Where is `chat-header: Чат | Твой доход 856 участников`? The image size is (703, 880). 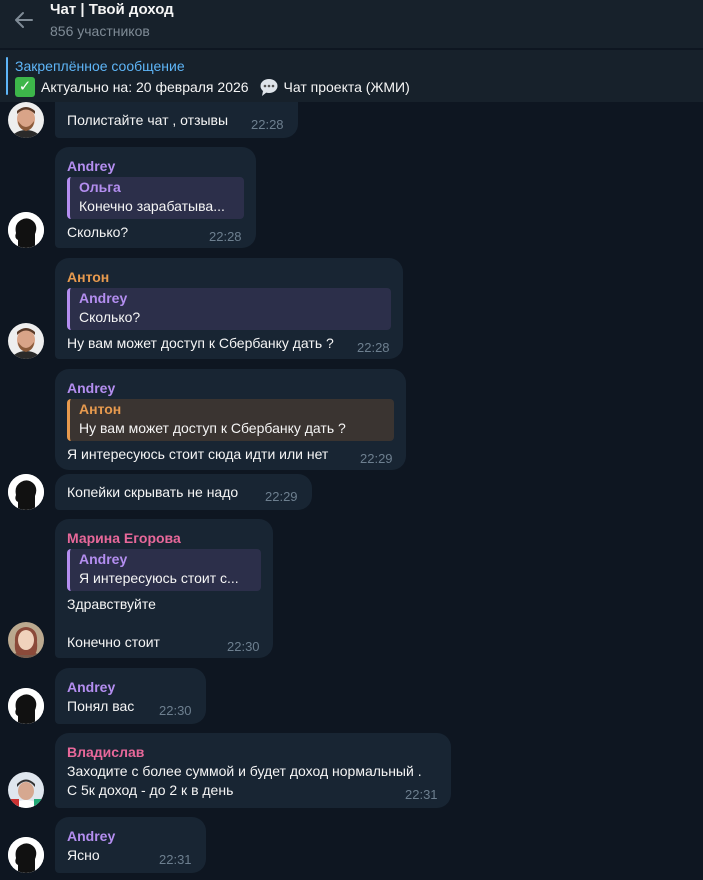
chat-header: Чат | Твой доход 856 участников is located at coordinates (351, 24).